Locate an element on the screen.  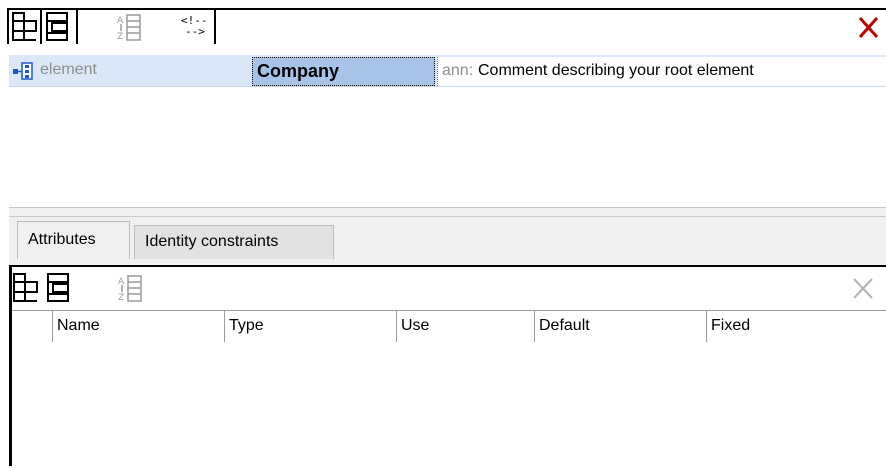
column-header-fixed: Fixed is located at coordinates (796, 326).